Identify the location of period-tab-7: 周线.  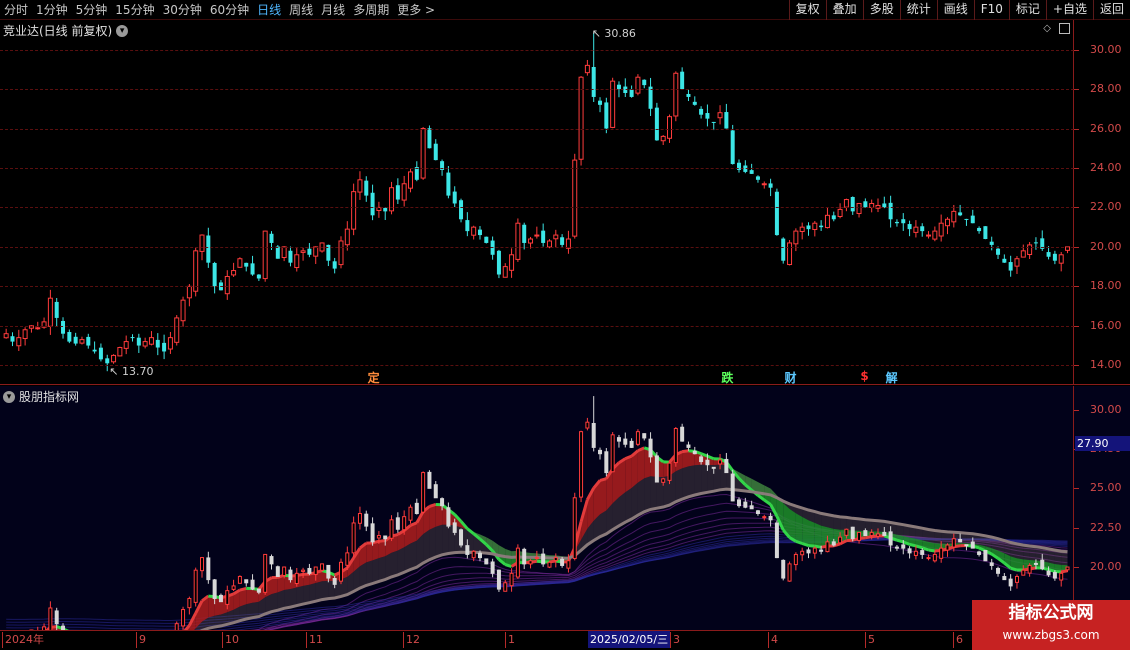
(301, 10).